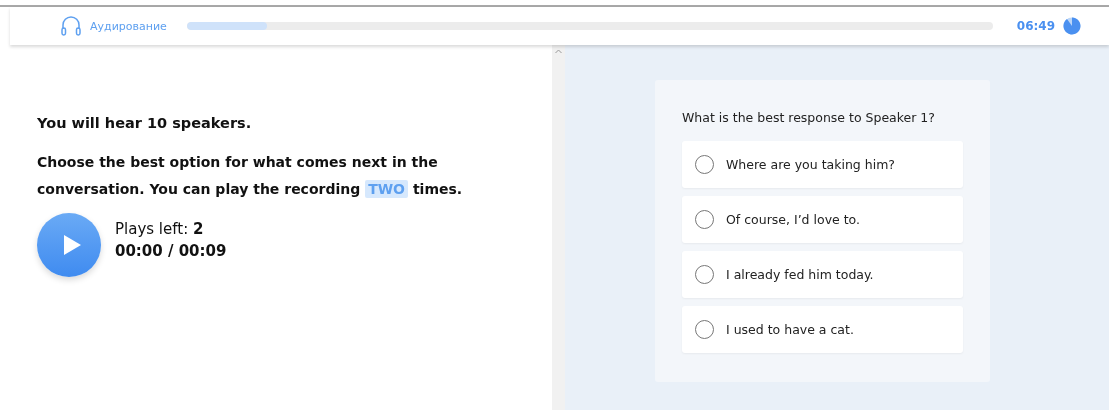 The width and height of the screenshot is (1109, 412). Describe the element at coordinates (1035, 26) in the screenshot. I see `timer: 06:49` at that location.